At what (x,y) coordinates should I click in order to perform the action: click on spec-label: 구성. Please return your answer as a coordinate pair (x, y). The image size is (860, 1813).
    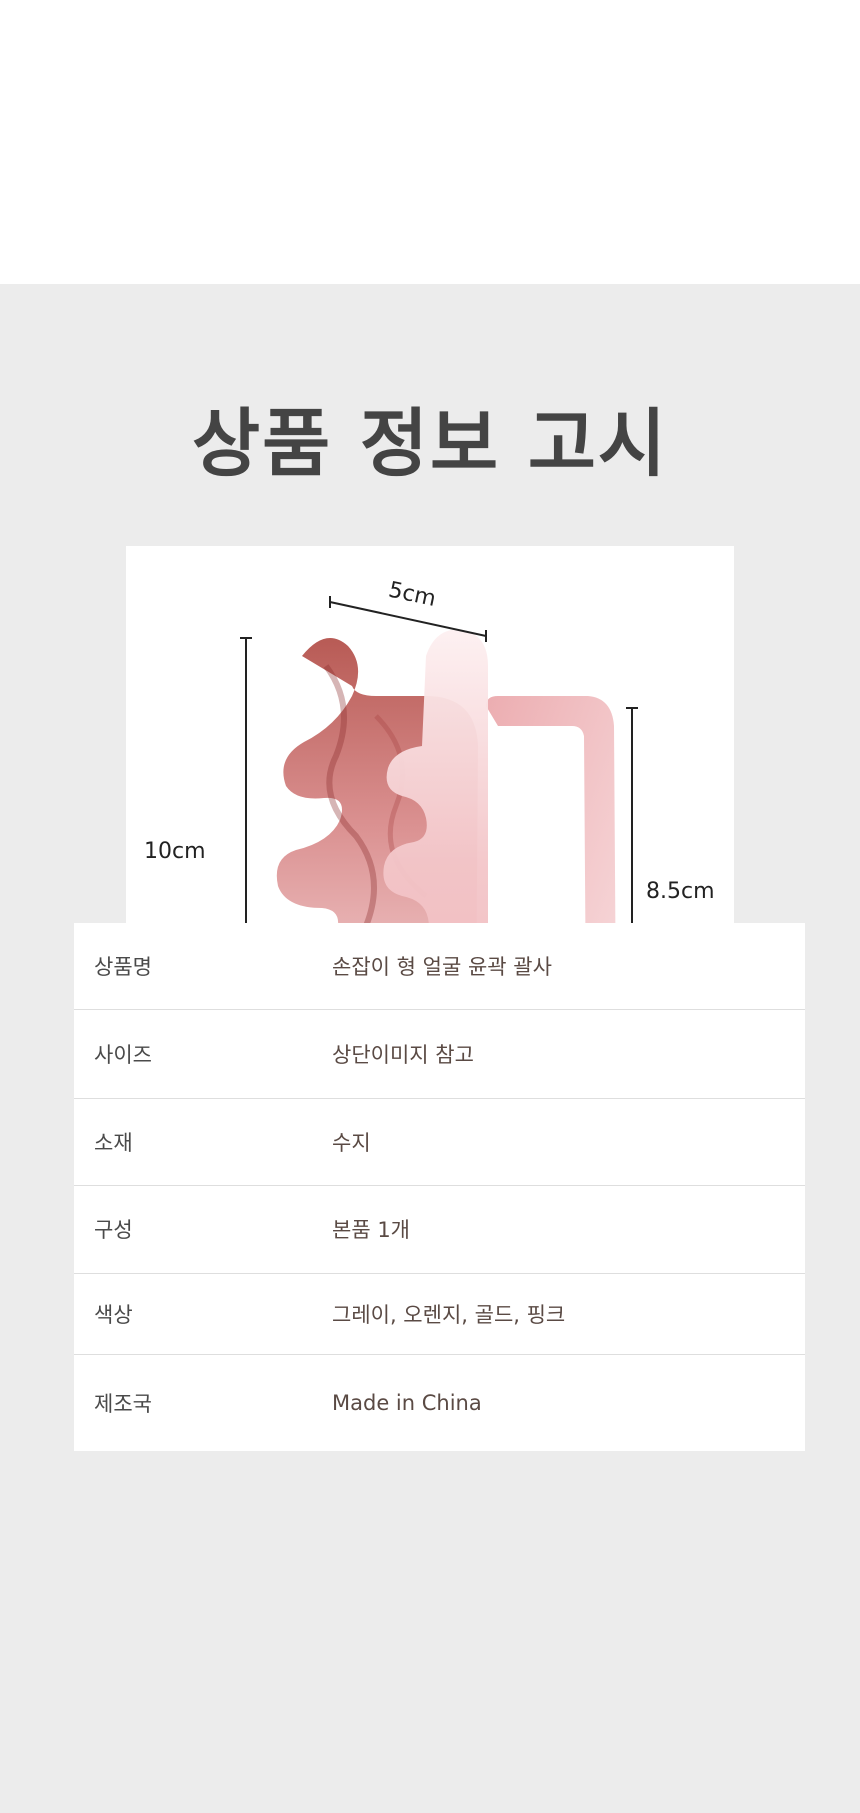
    Looking at the image, I should click on (113, 1230).